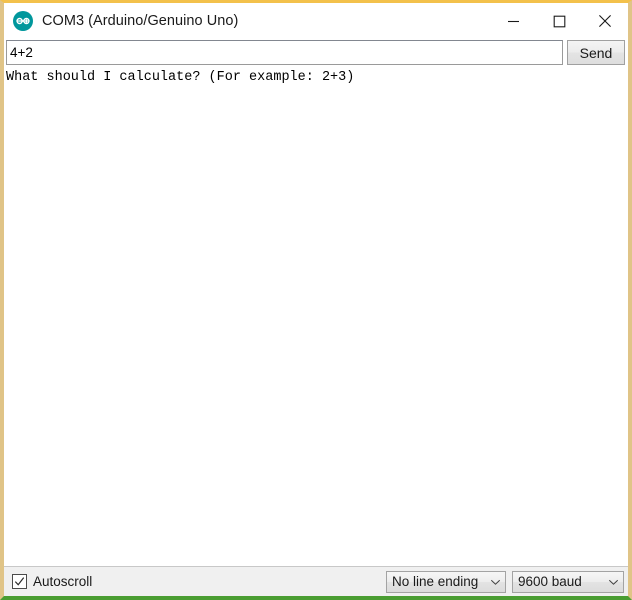 The width and height of the screenshot is (632, 600). I want to click on window-controls, so click(559, 21).